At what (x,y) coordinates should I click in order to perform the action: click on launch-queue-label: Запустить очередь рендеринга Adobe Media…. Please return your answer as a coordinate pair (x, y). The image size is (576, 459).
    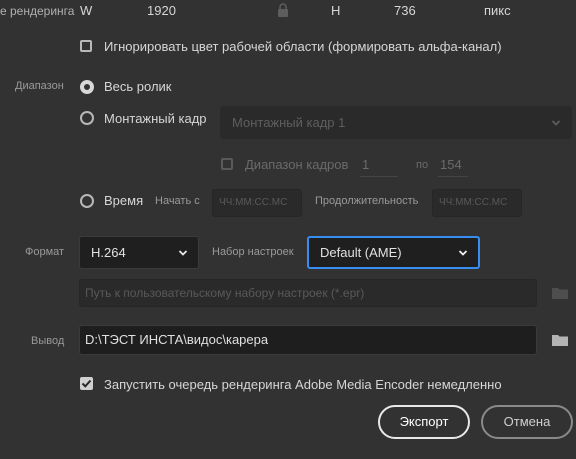
    Looking at the image, I should click on (303, 384).